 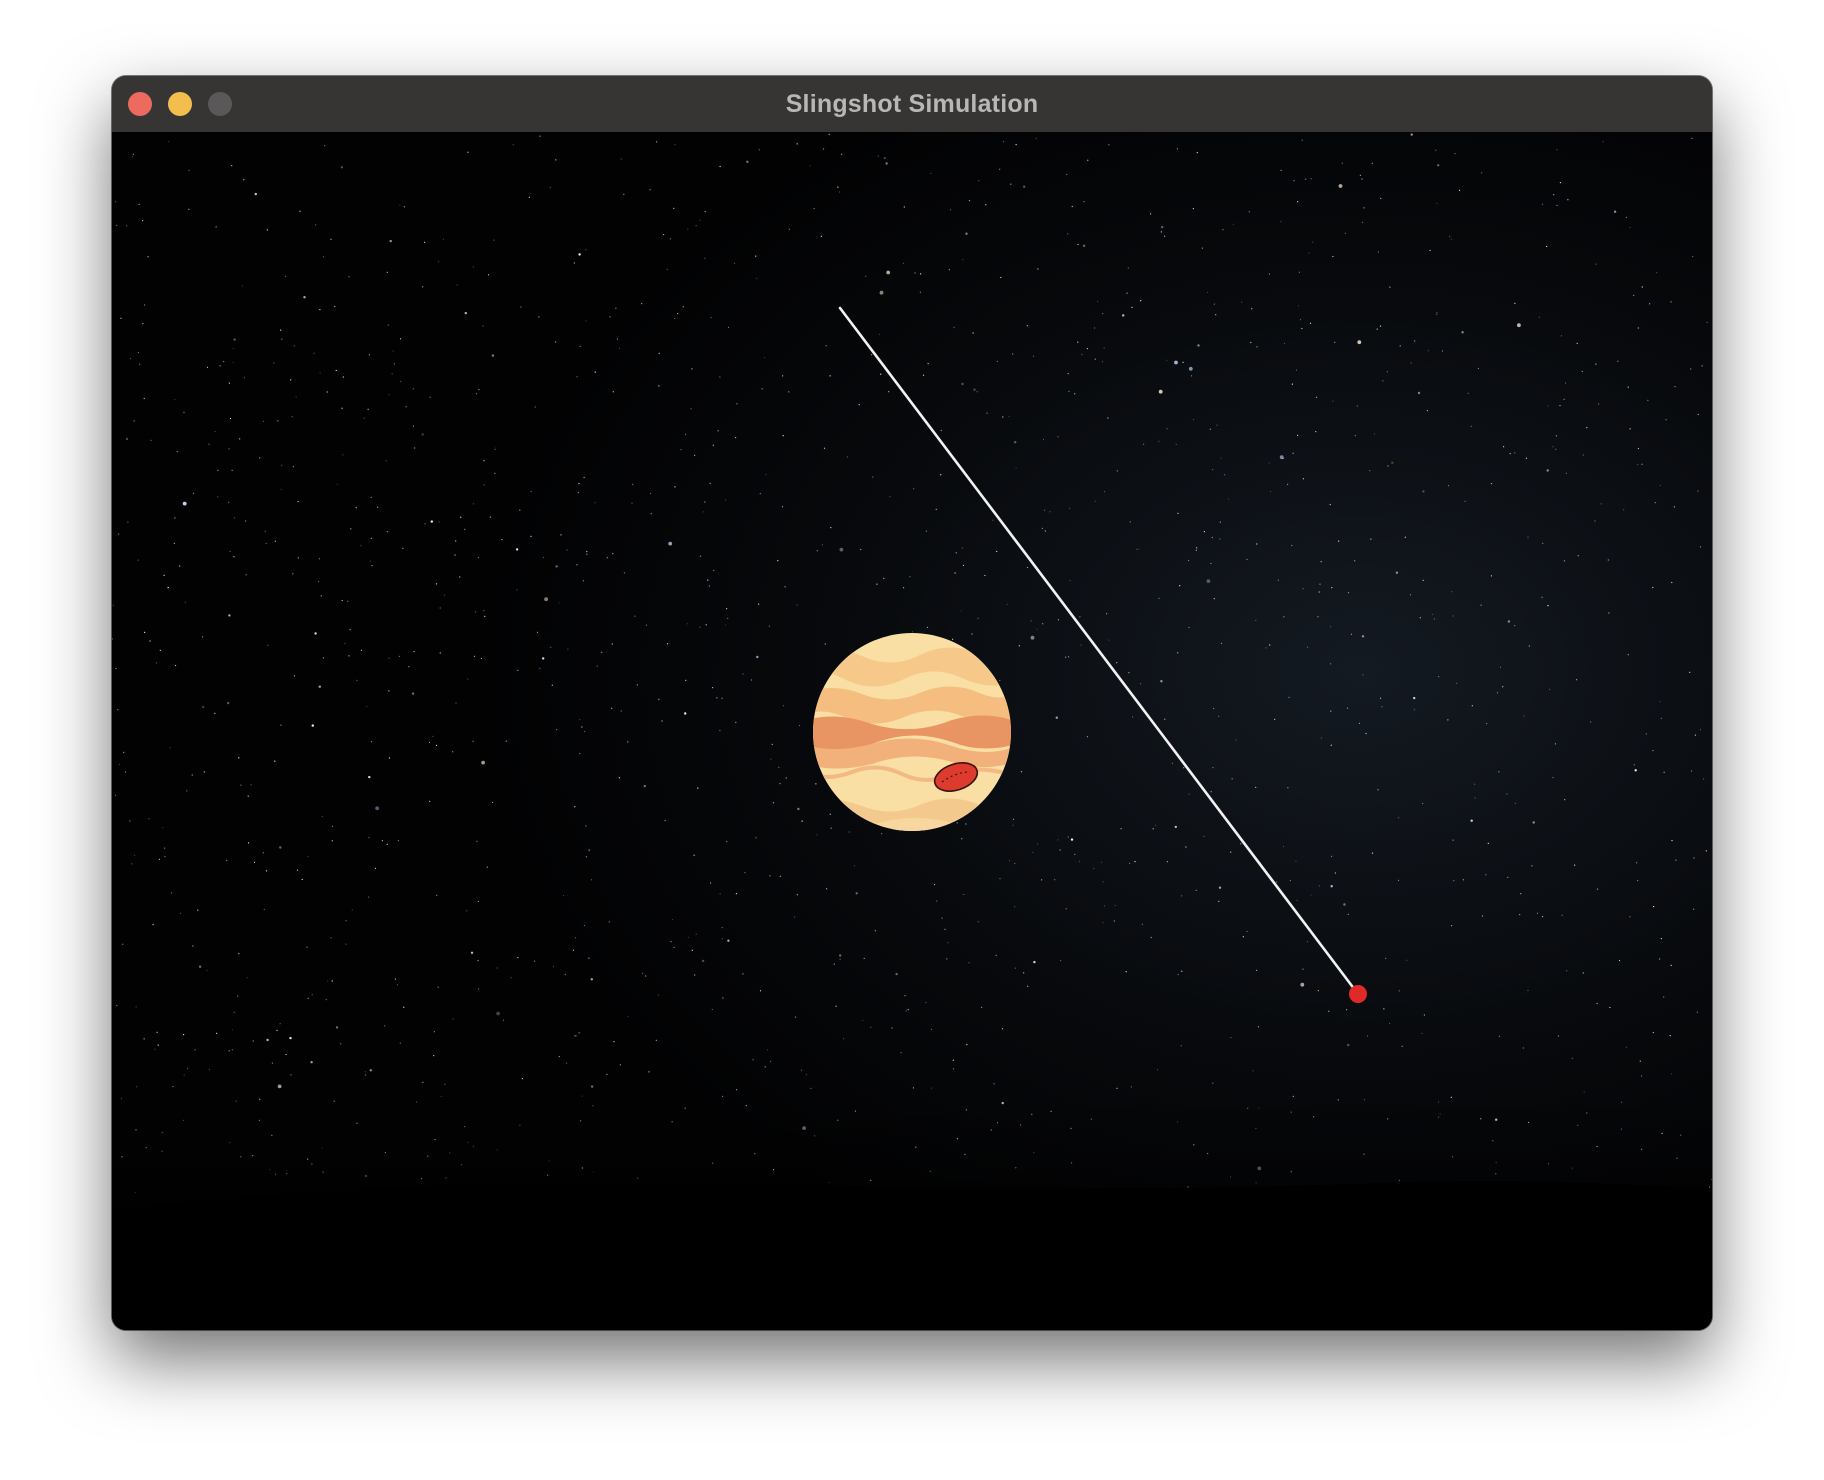 I want to click on projectile, so click(x=1358, y=994).